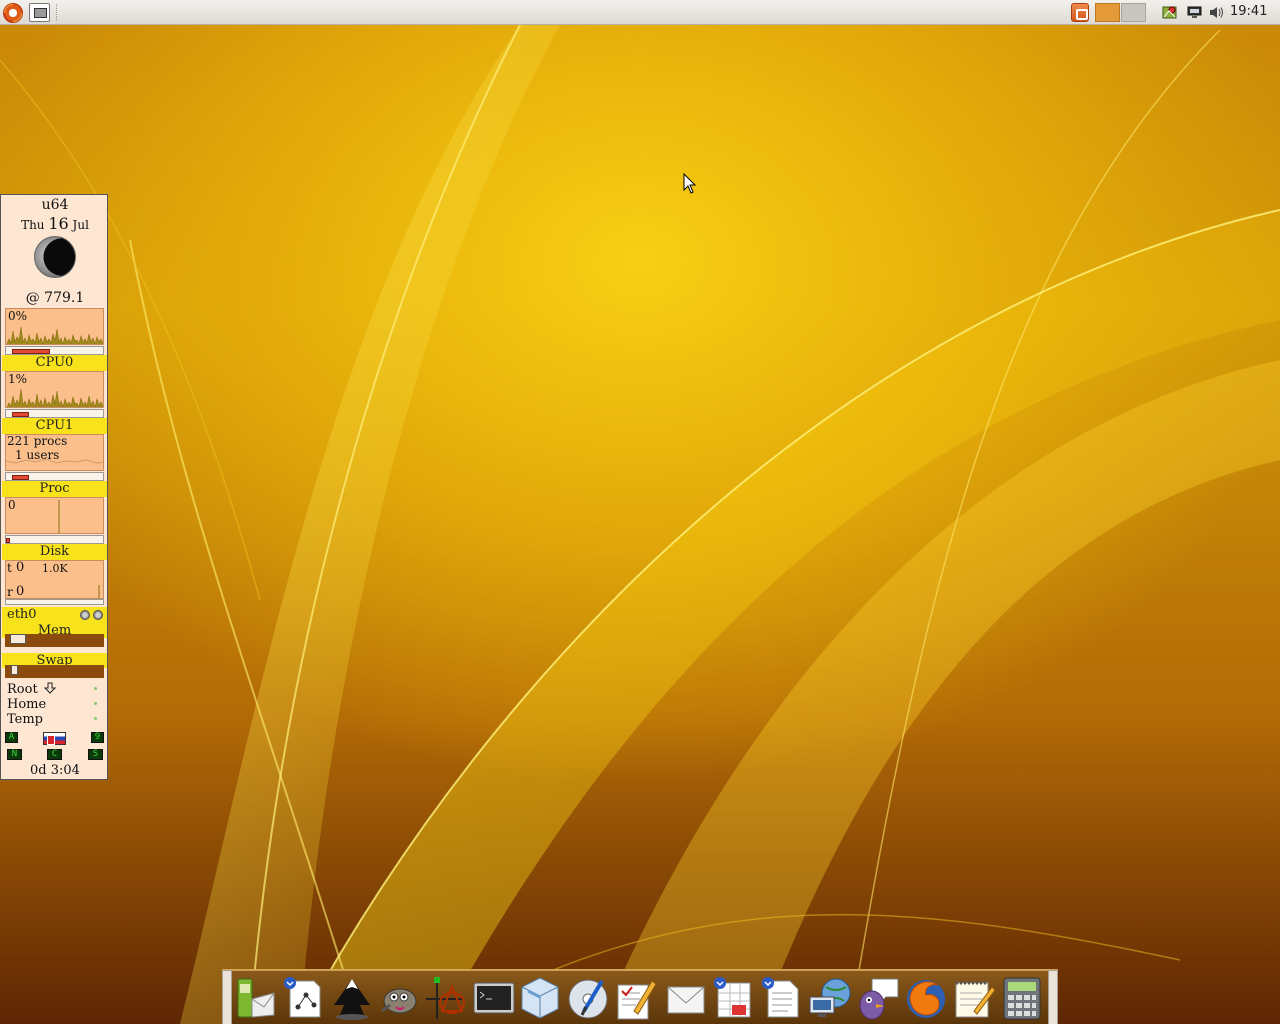 This screenshot has width=1280, height=1024. I want to click on virtualbox-icon, so click(540, 998).